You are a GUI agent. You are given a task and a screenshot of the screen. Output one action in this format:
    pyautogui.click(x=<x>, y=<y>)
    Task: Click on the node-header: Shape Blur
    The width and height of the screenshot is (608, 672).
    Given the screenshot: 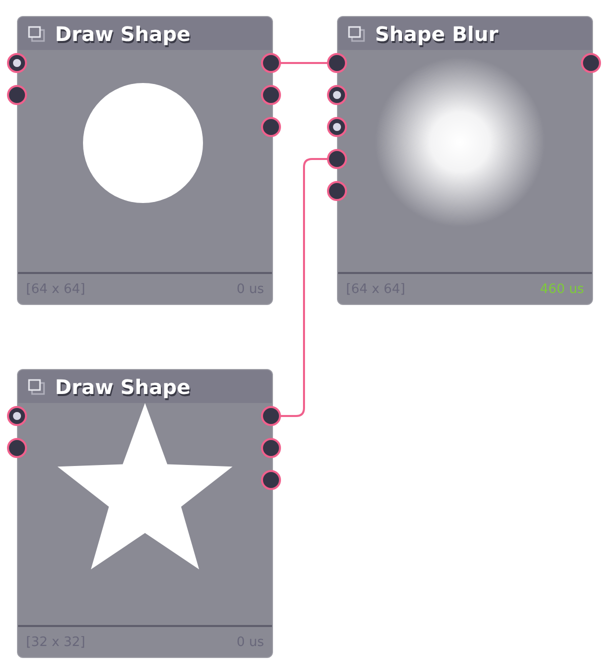 What is the action you would take?
    pyautogui.click(x=465, y=33)
    